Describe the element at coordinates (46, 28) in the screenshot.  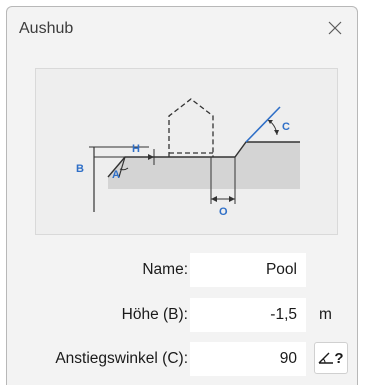
I see `dialog-title: Aushub` at that location.